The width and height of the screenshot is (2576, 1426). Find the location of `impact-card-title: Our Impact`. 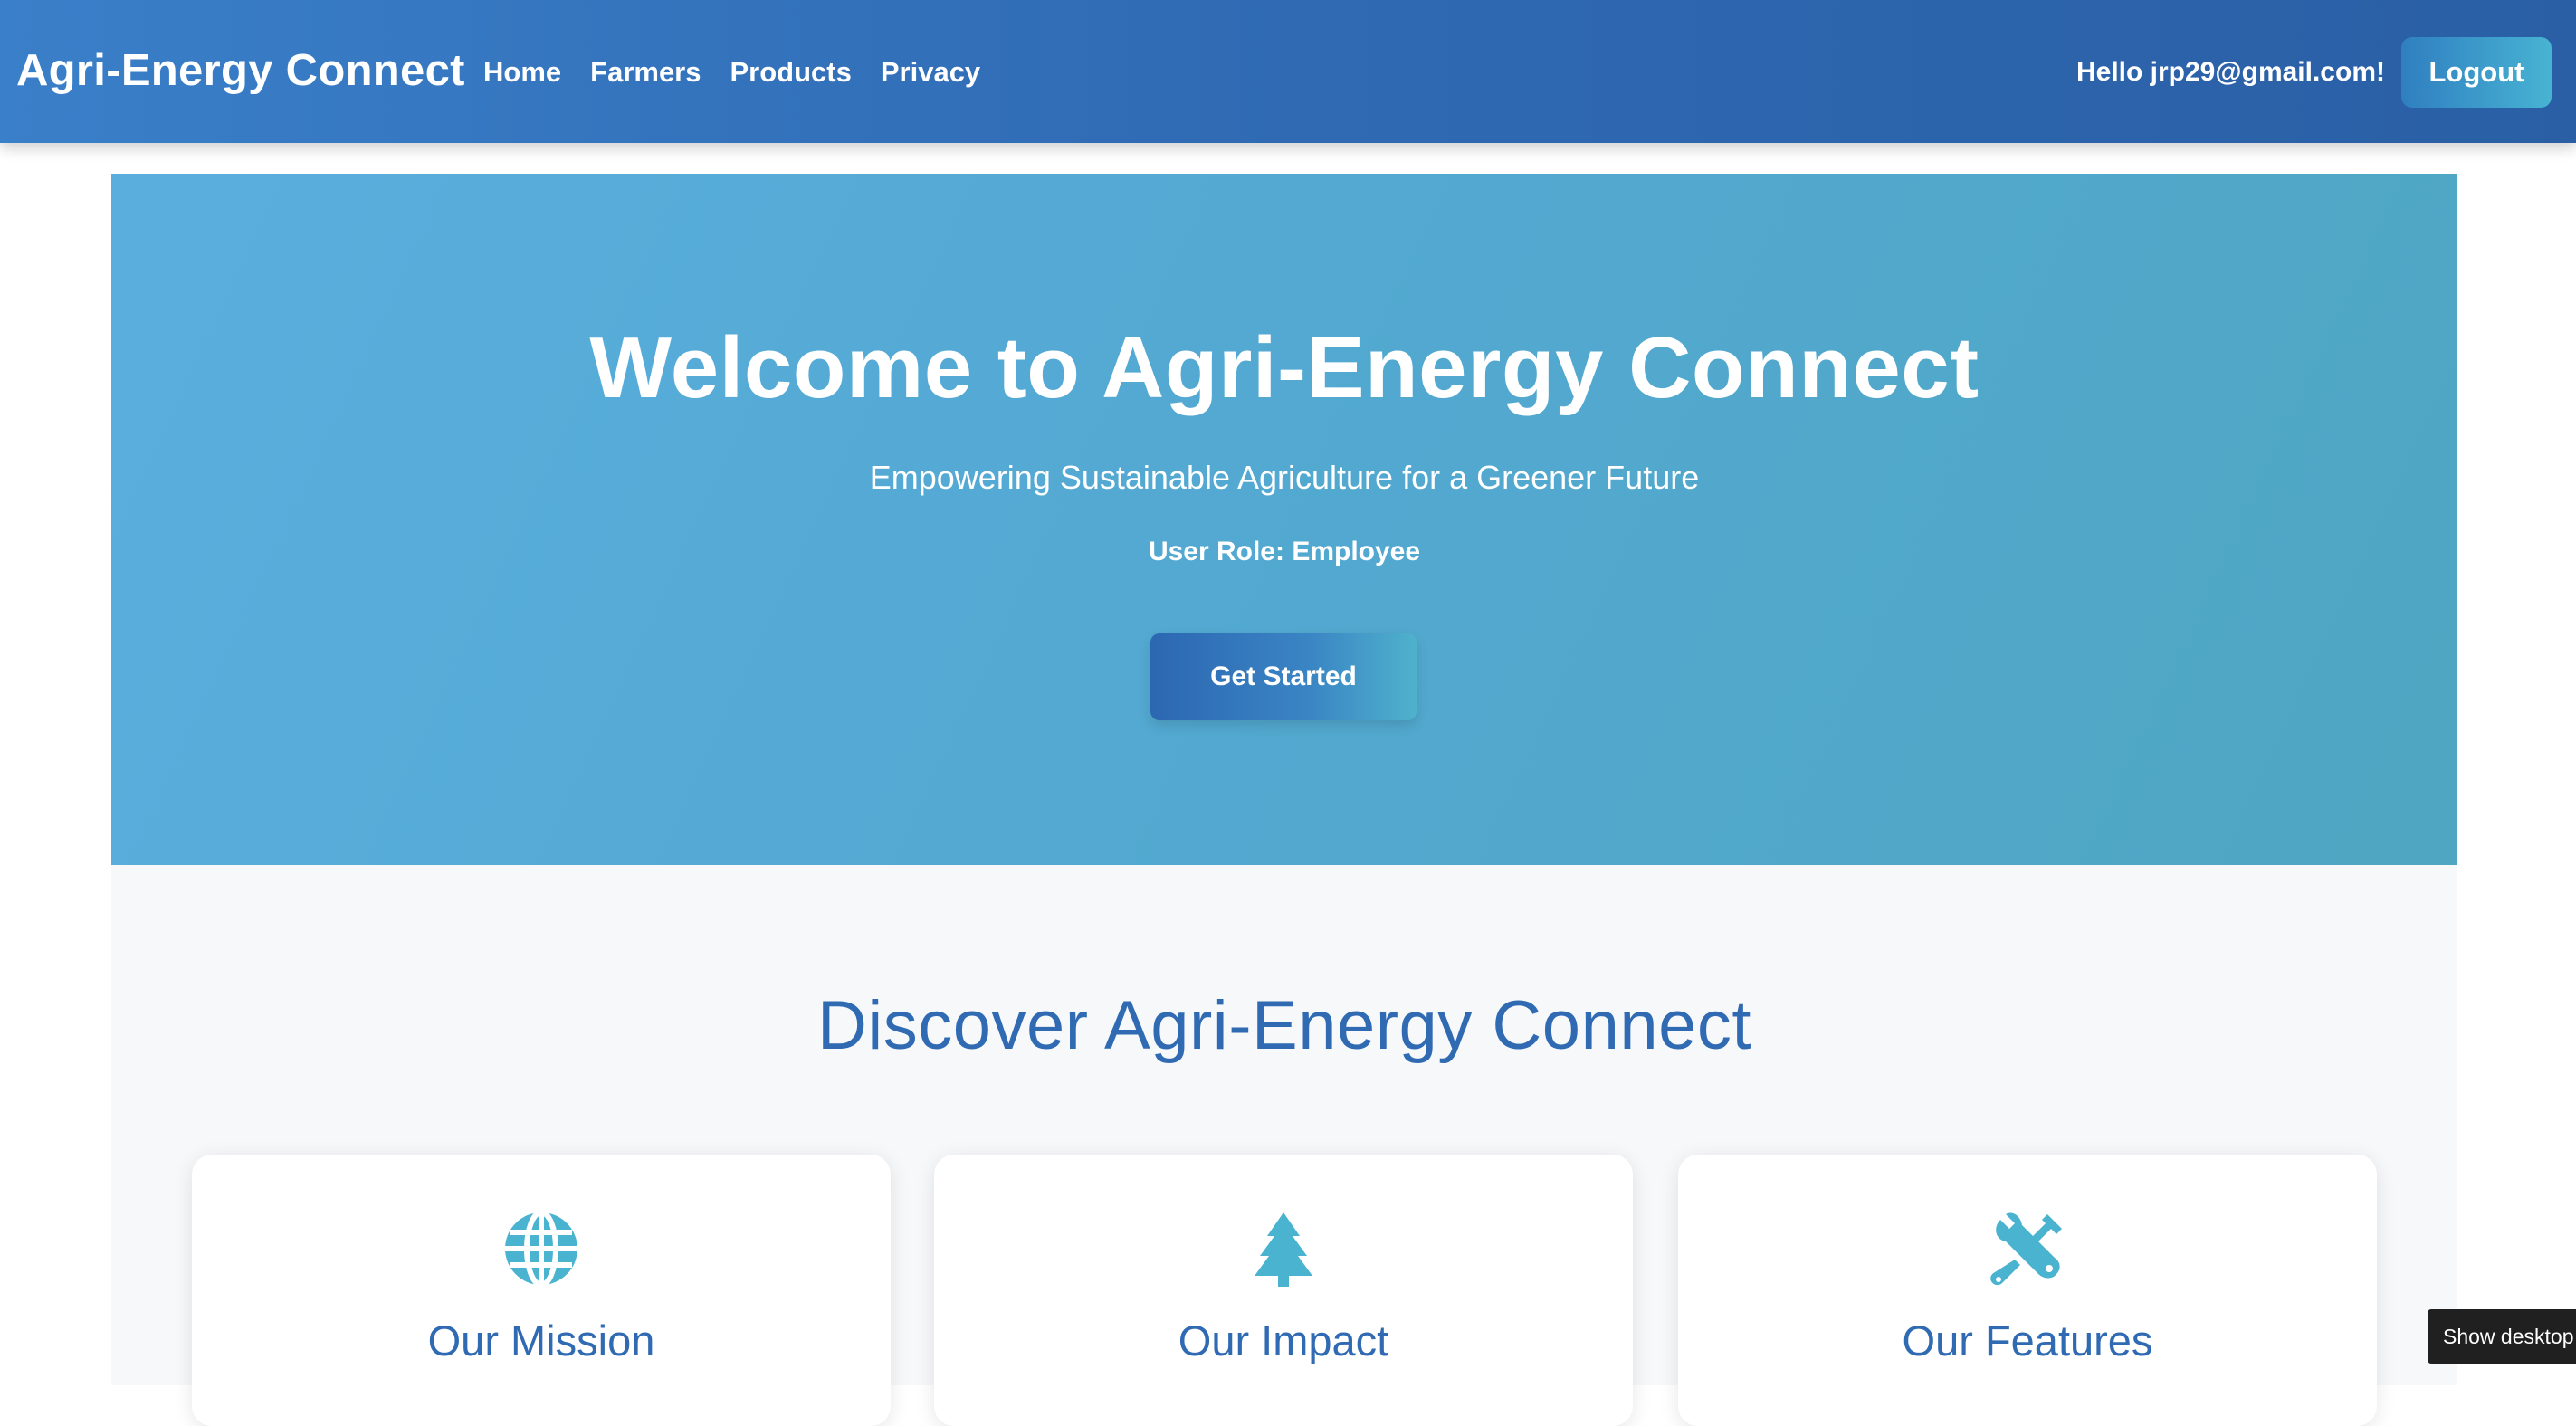

impact-card-title: Our Impact is located at coordinates (1283, 1340).